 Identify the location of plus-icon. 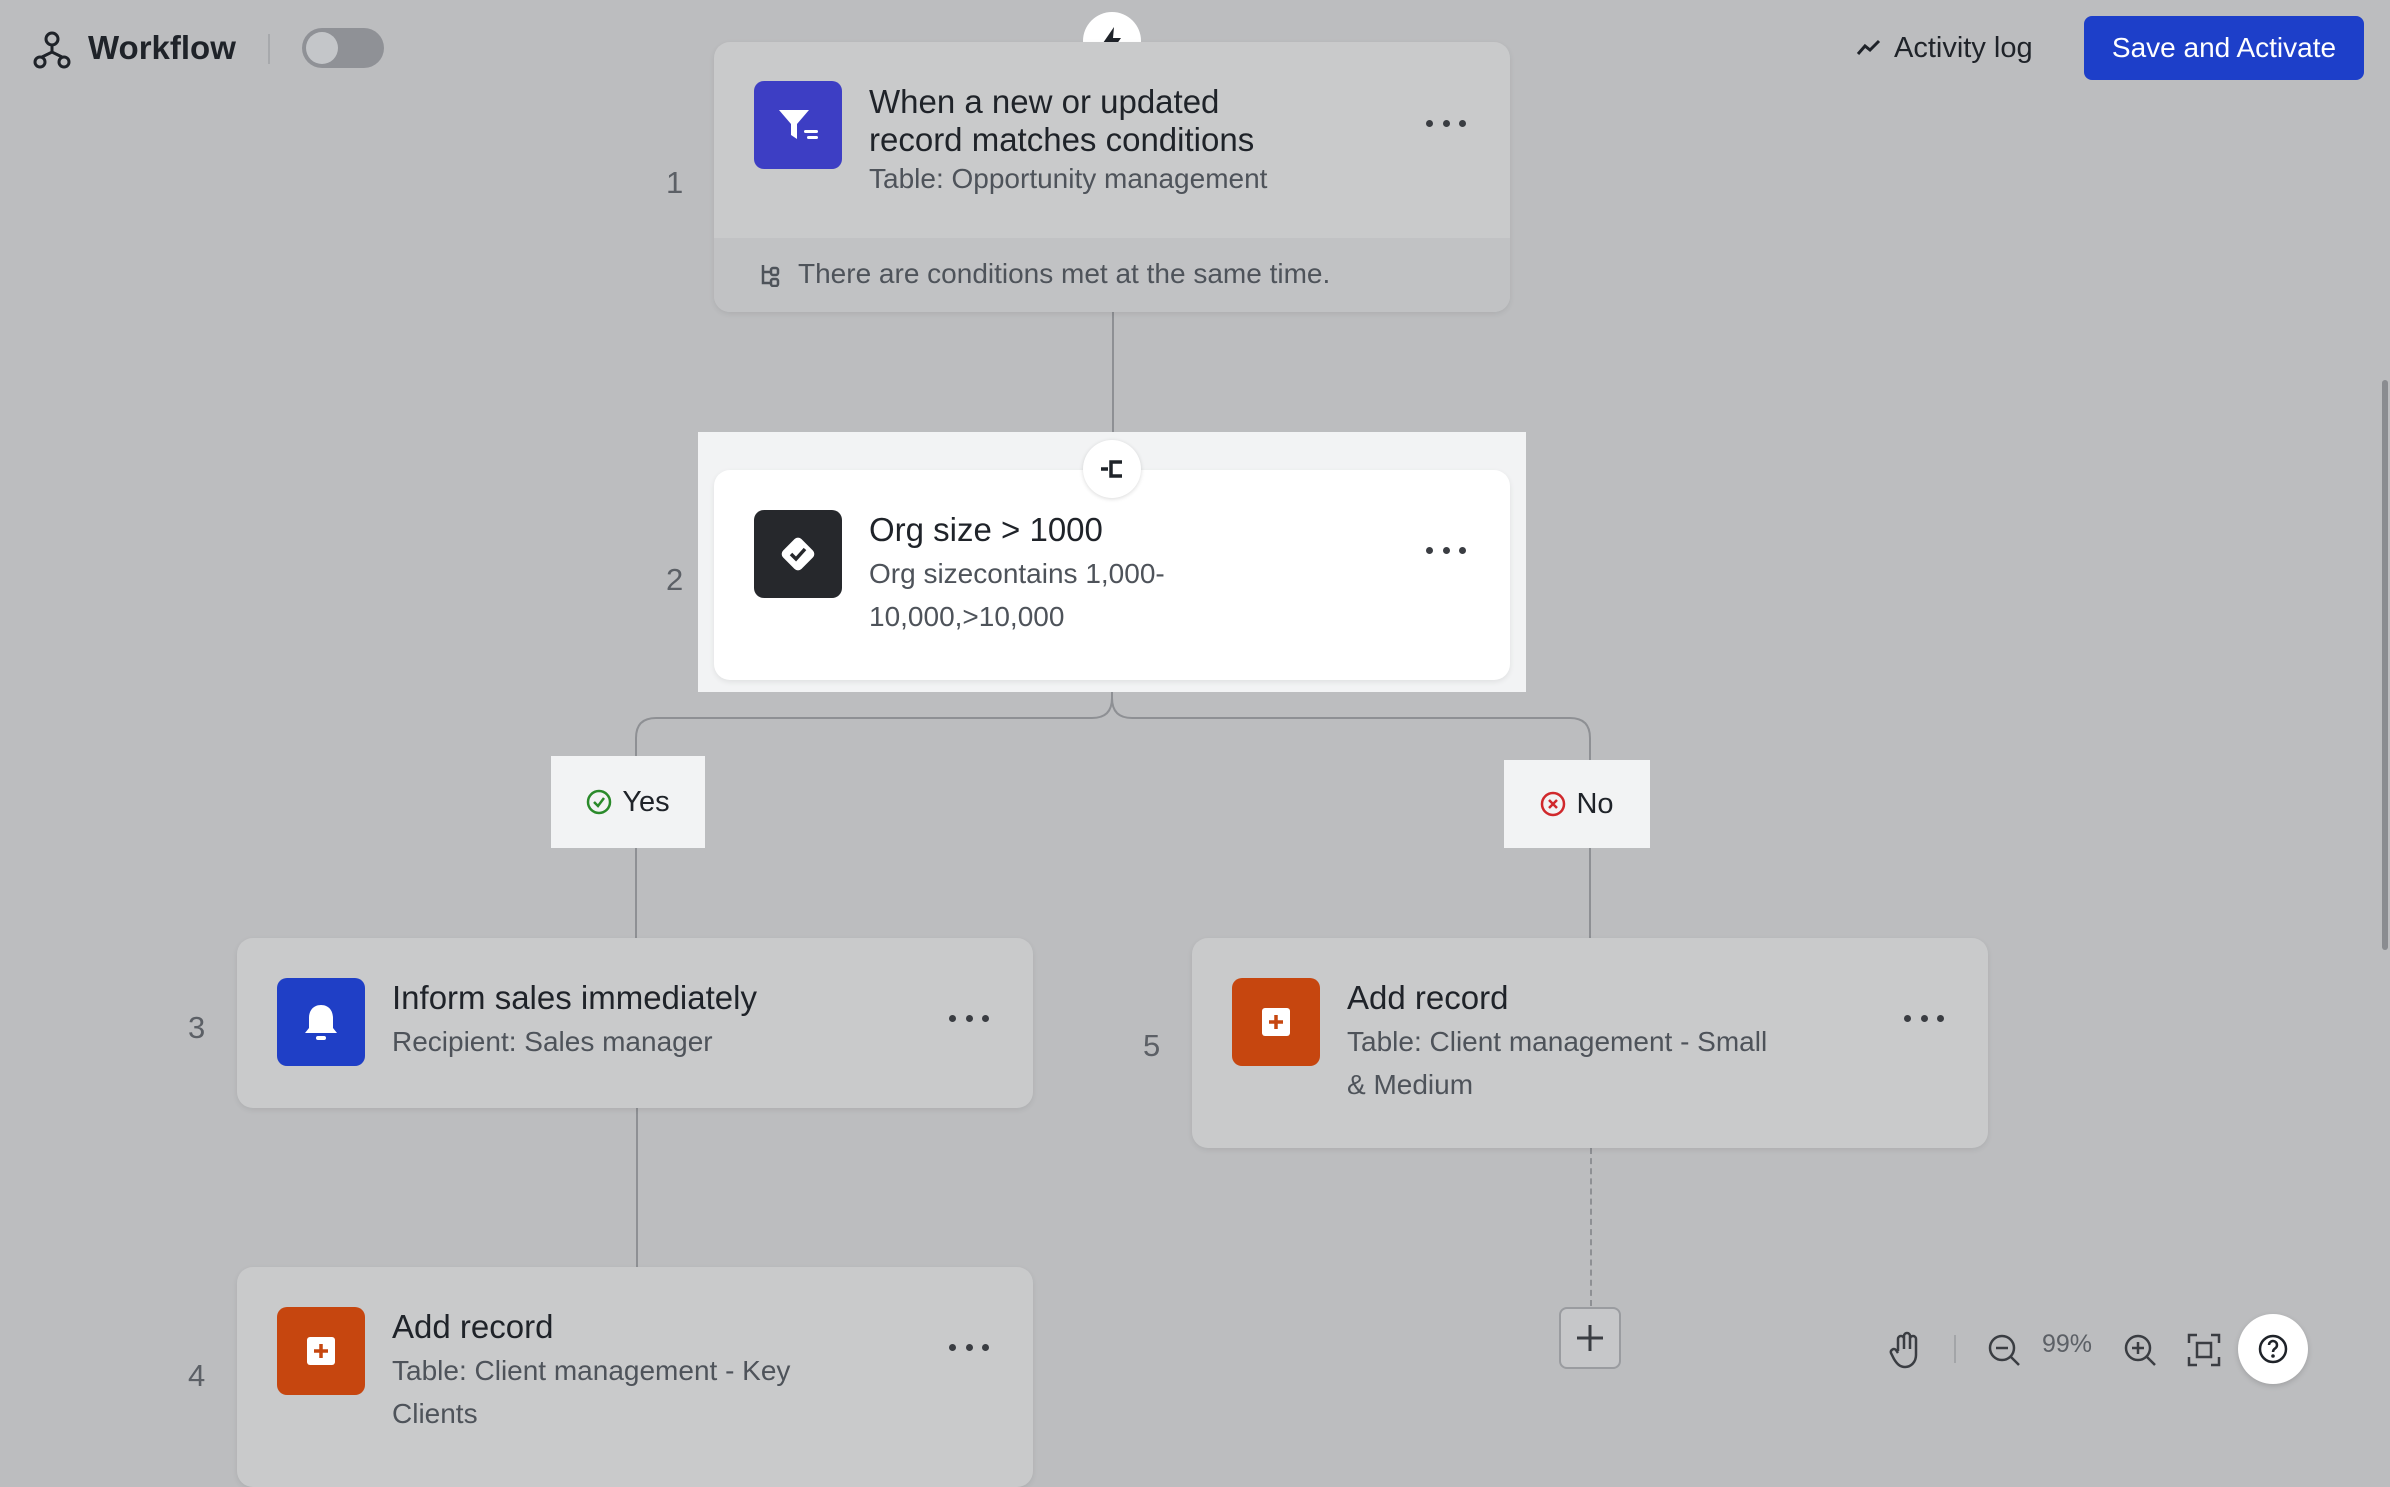
(1590, 1338).